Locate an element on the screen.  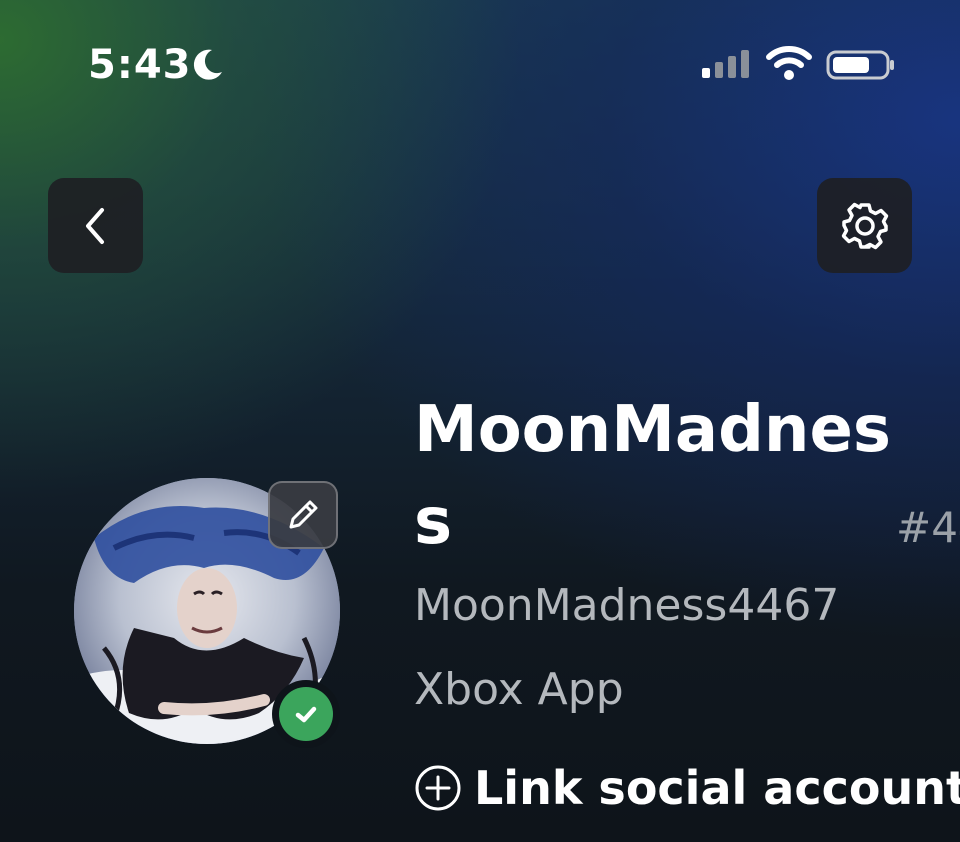
chevron-left-icon is located at coordinates (94, 225).